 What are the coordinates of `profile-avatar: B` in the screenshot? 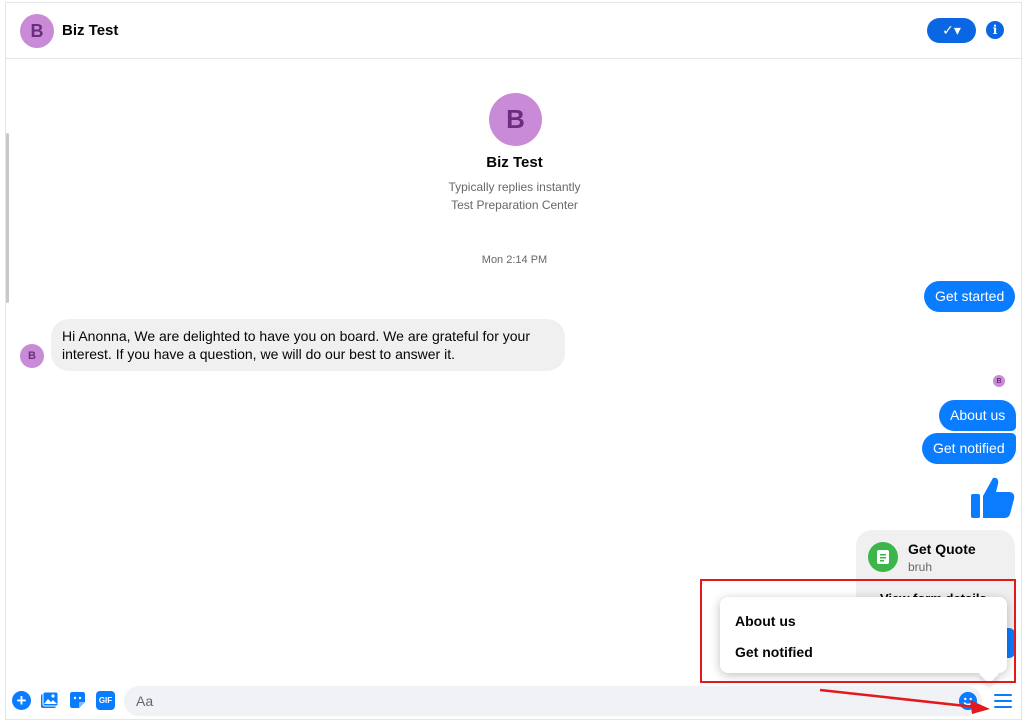 It's located at (515, 119).